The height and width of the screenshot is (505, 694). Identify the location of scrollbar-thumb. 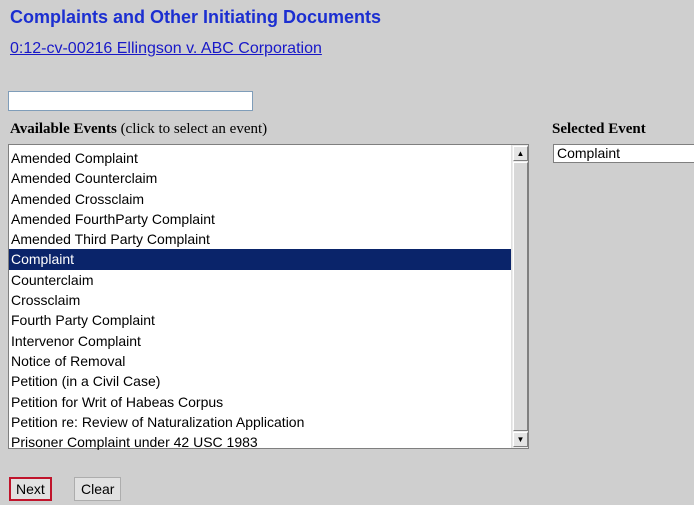
(520, 296).